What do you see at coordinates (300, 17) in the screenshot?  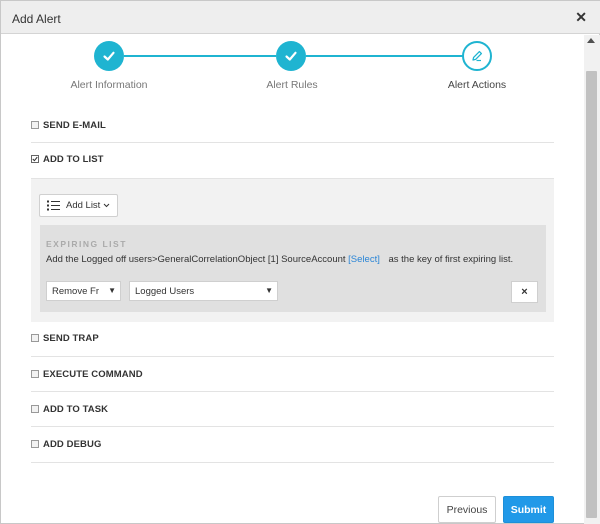 I see `dialog-titlebar: Add Alert ✕` at bounding box center [300, 17].